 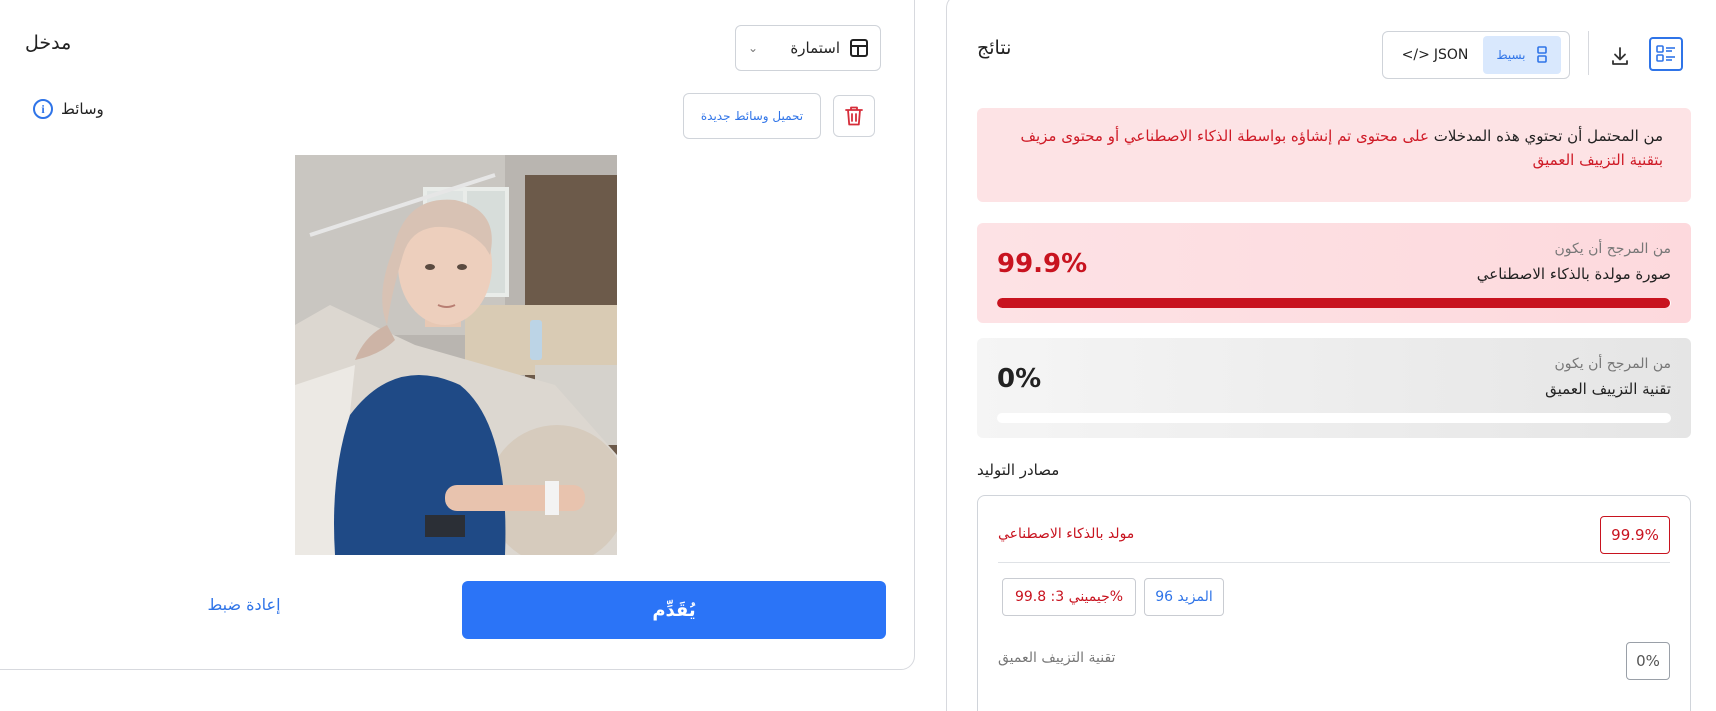 I want to click on delete-media-button, so click(x=854, y=116).